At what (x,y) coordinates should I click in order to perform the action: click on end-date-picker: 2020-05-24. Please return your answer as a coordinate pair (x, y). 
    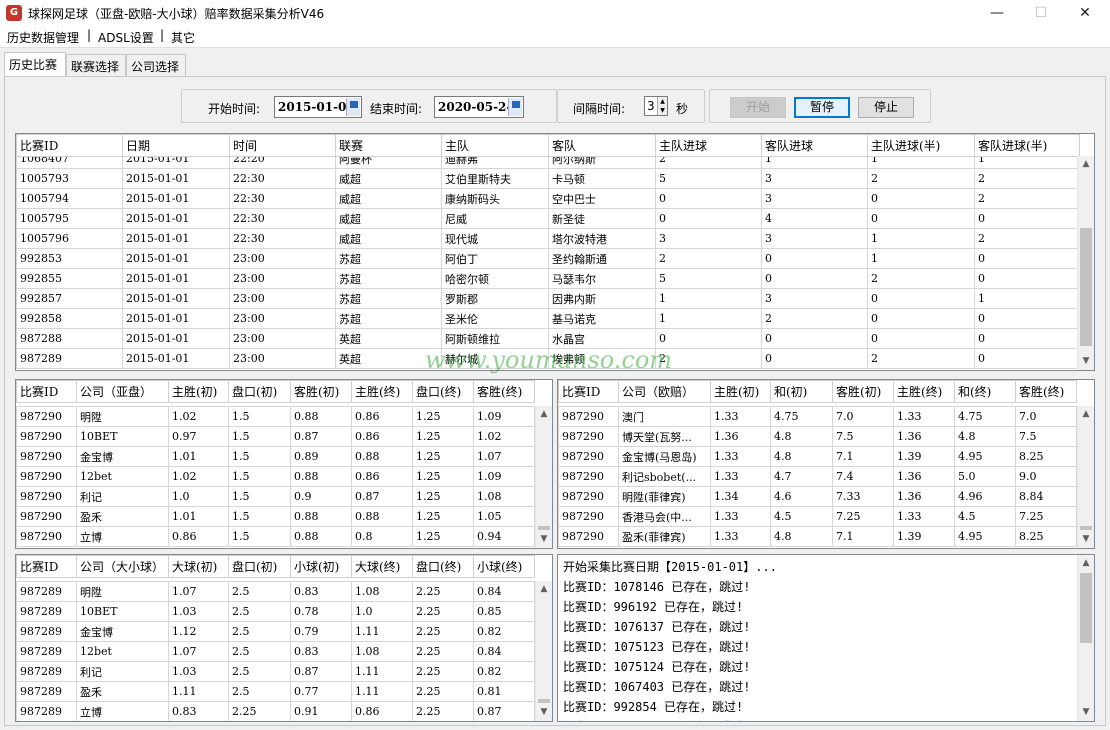
    Looking at the image, I should click on (479, 107).